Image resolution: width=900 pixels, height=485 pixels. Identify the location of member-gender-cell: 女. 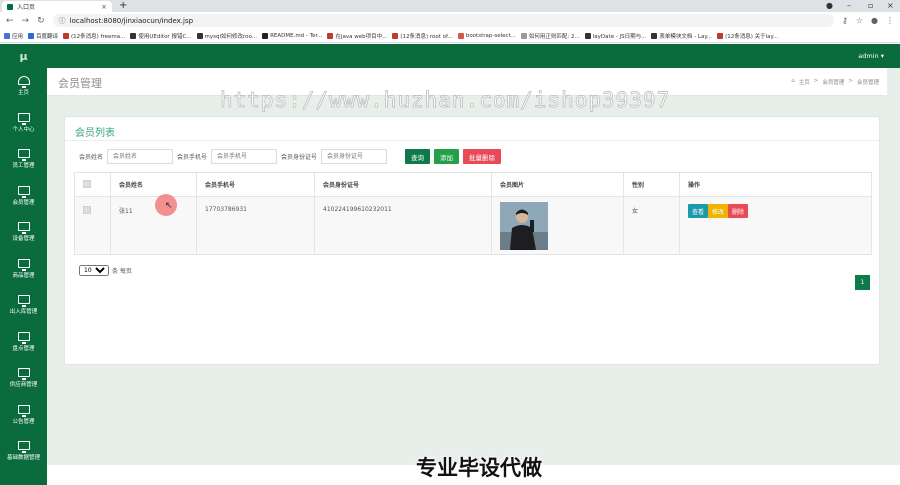
(651, 225).